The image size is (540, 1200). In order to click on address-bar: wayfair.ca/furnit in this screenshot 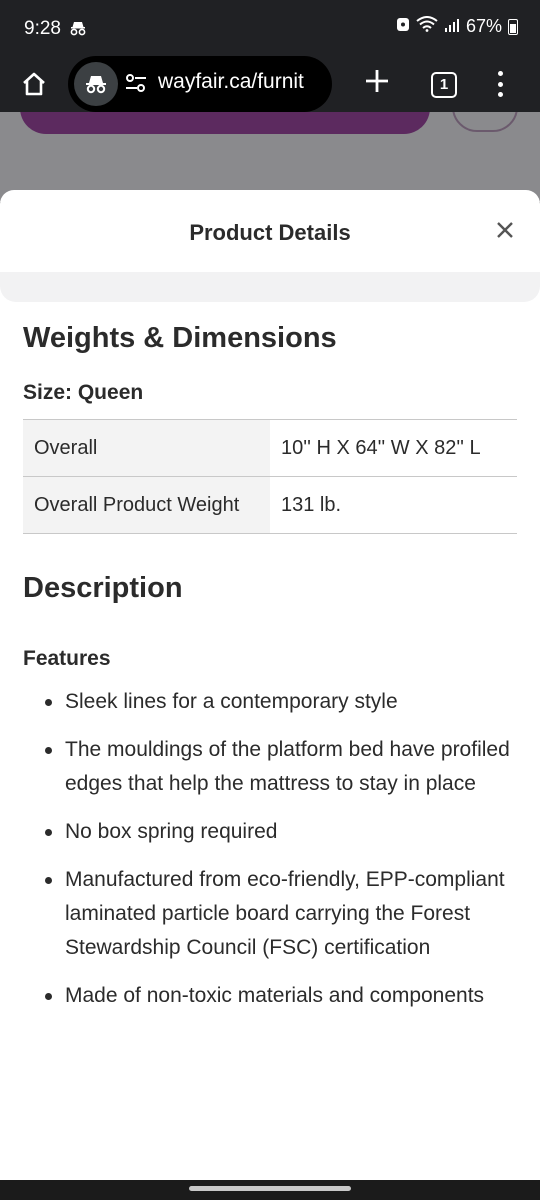, I will do `click(200, 84)`.